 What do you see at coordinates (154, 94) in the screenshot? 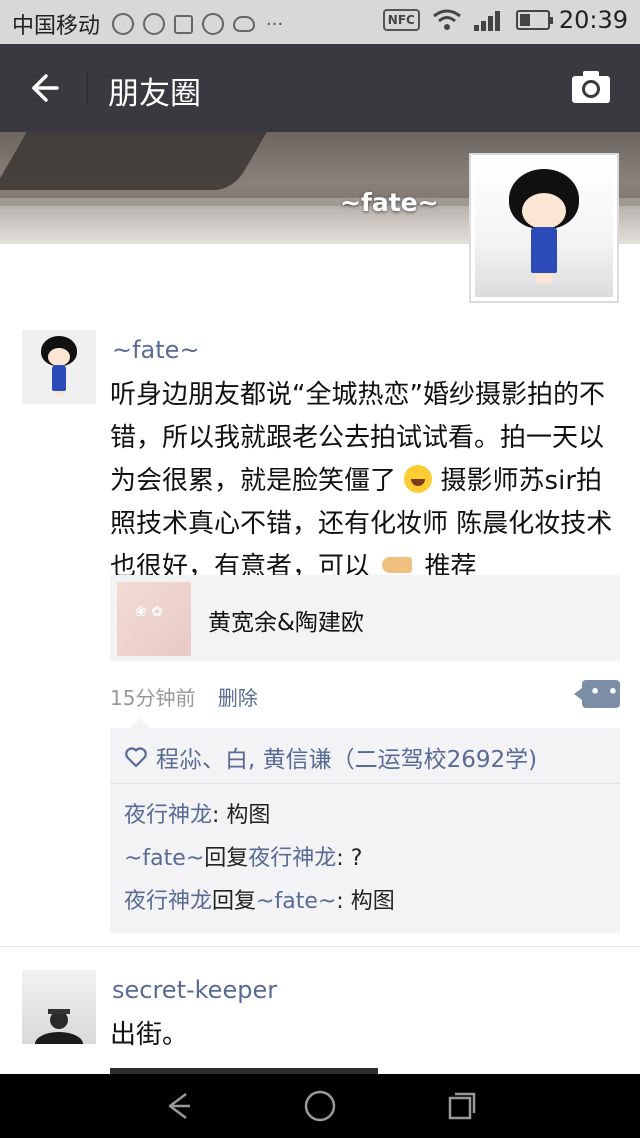
I see `page-title: 朋友圈` at bounding box center [154, 94].